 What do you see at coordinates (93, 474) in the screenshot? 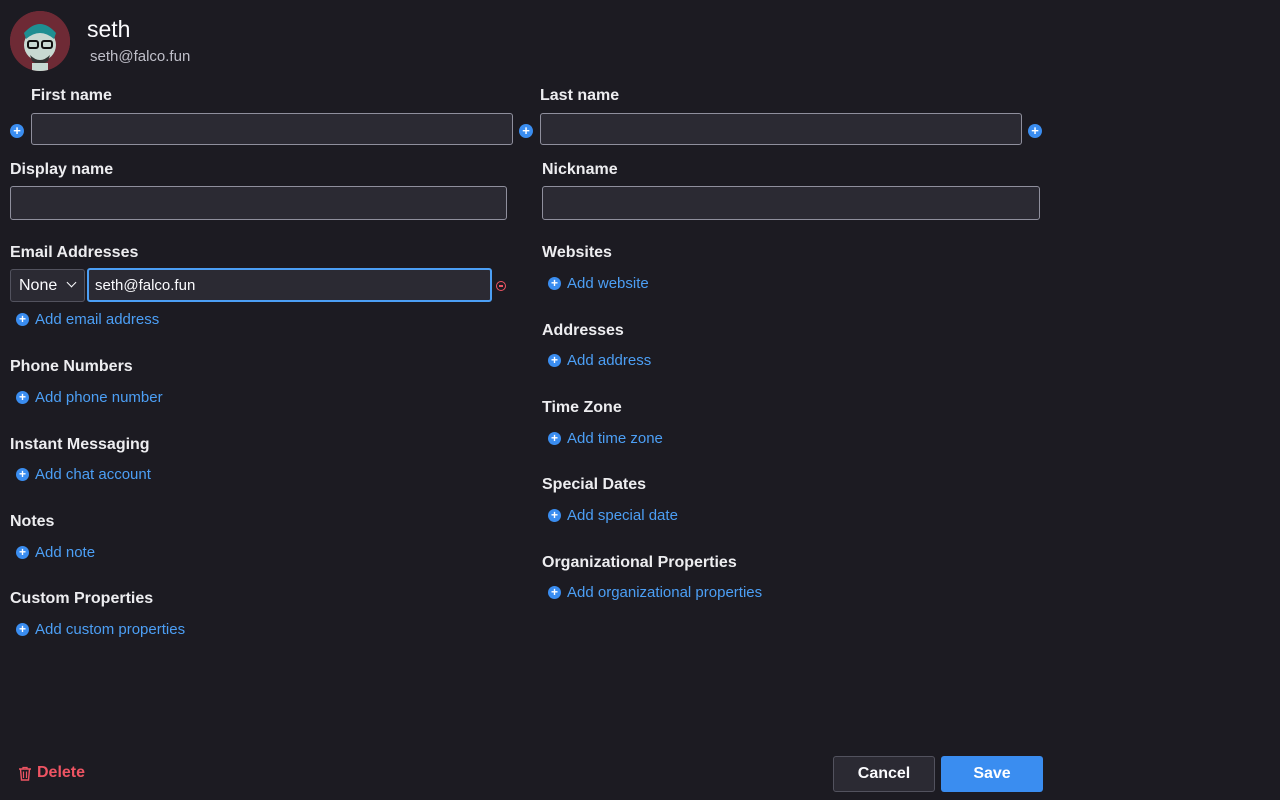
I see `add-chat-label: Add chat account` at bounding box center [93, 474].